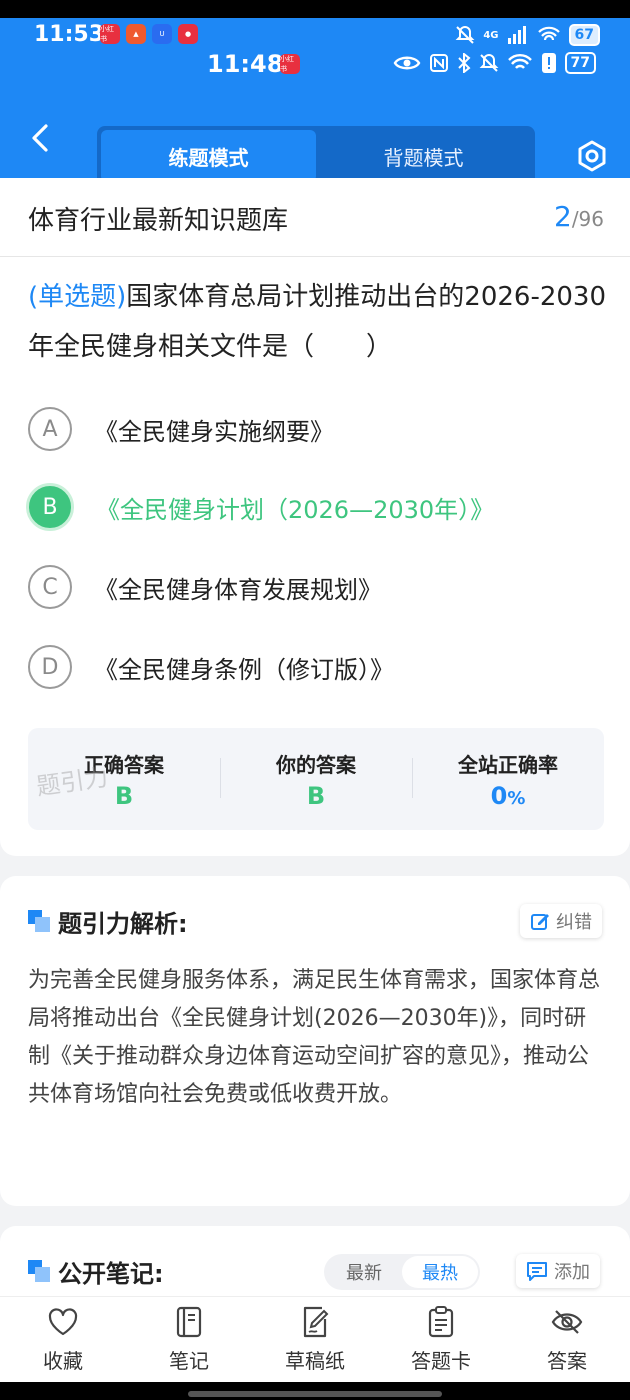 Image resolution: width=630 pixels, height=1400 pixels. Describe the element at coordinates (423, 156) in the screenshot. I see `tab-memorize-mode: 背题模式` at that location.